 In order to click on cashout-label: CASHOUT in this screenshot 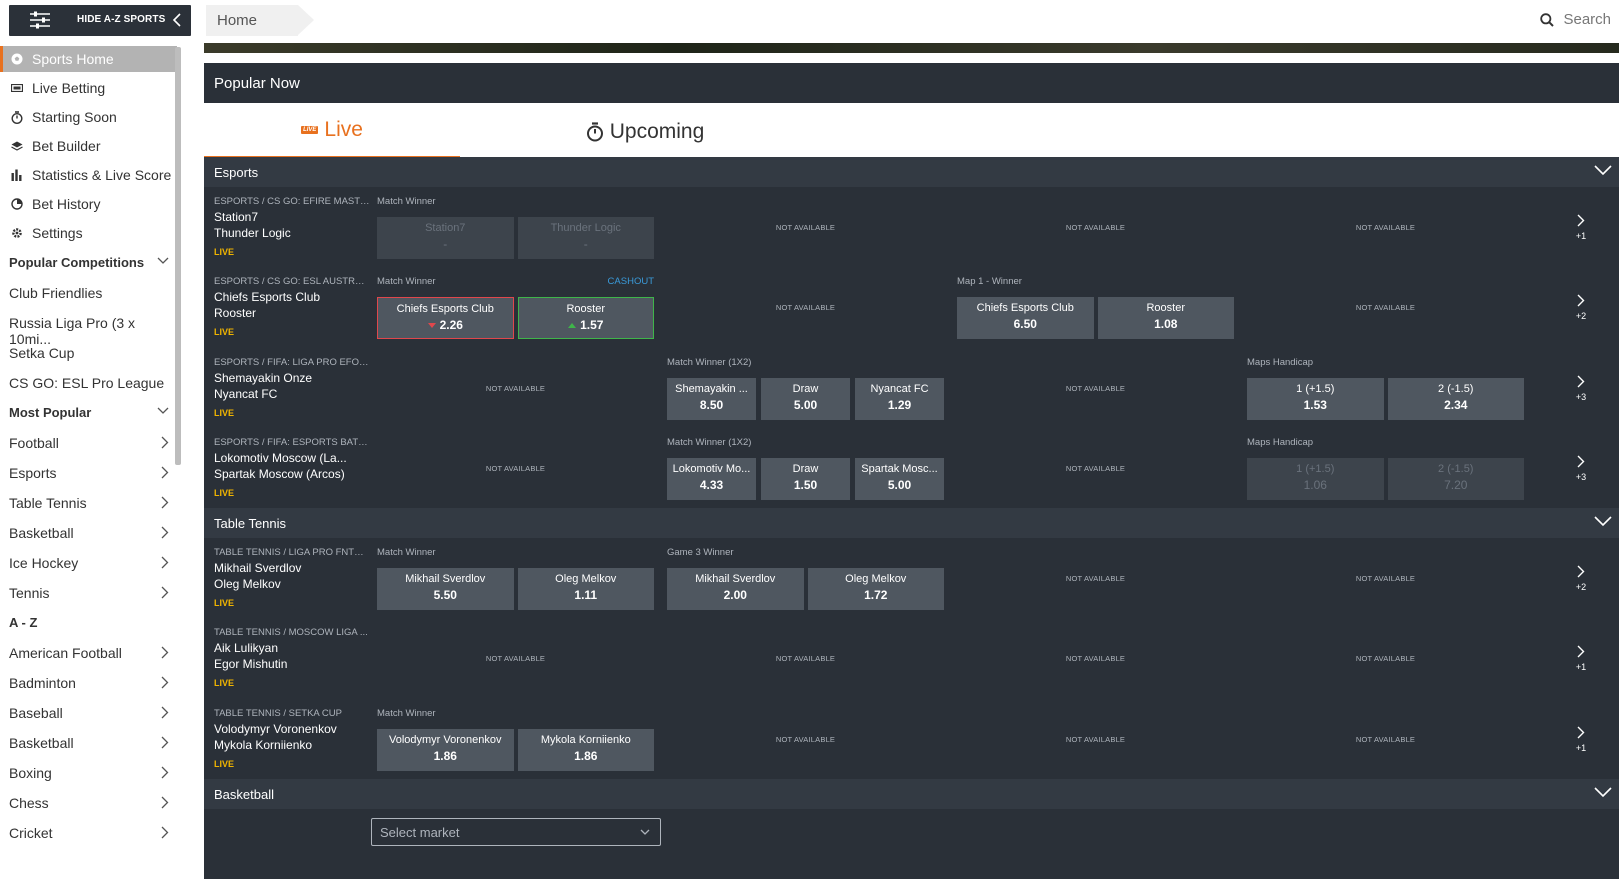, I will do `click(631, 281)`.